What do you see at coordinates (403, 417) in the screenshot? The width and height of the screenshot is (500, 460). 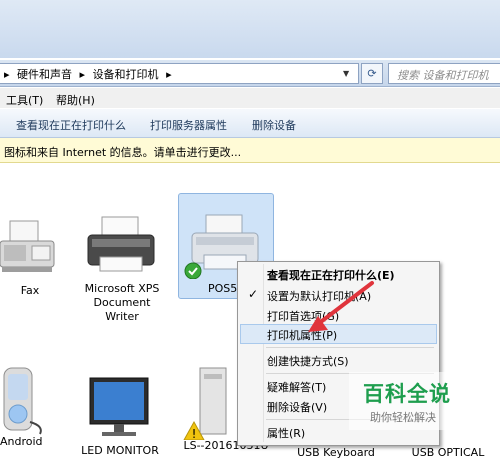 I see `watermark-subtitle: 助你轻松解决` at bounding box center [403, 417].